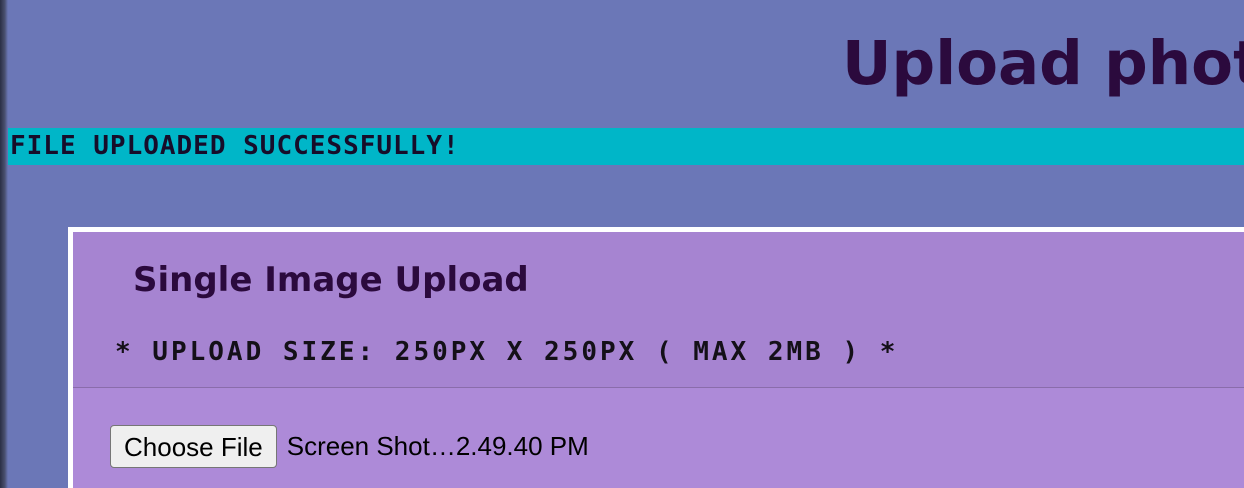  I want to click on success-banner: FILE UPLOADED SUCCESSFULLY!, so click(626, 146).